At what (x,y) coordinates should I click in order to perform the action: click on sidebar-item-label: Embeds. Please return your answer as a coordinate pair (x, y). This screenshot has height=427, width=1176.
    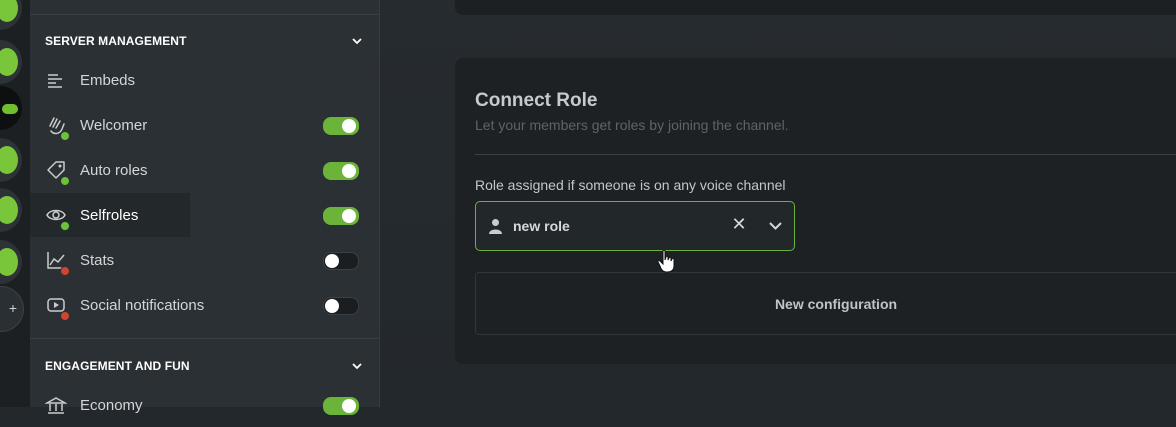
    Looking at the image, I should click on (108, 80).